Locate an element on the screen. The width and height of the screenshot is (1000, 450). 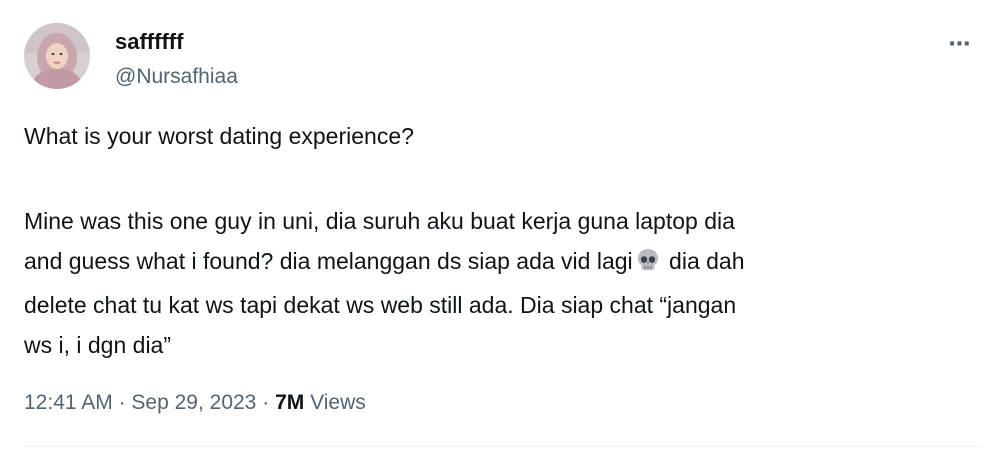
more-options-button: ⋯ is located at coordinates (960, 44).